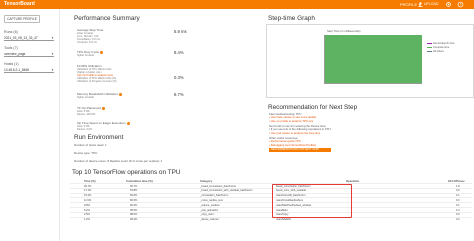 This screenshot has height=241, width=474. Describe the element at coordinates (420, 4) in the screenshot. I see `upload-icon` at that location.